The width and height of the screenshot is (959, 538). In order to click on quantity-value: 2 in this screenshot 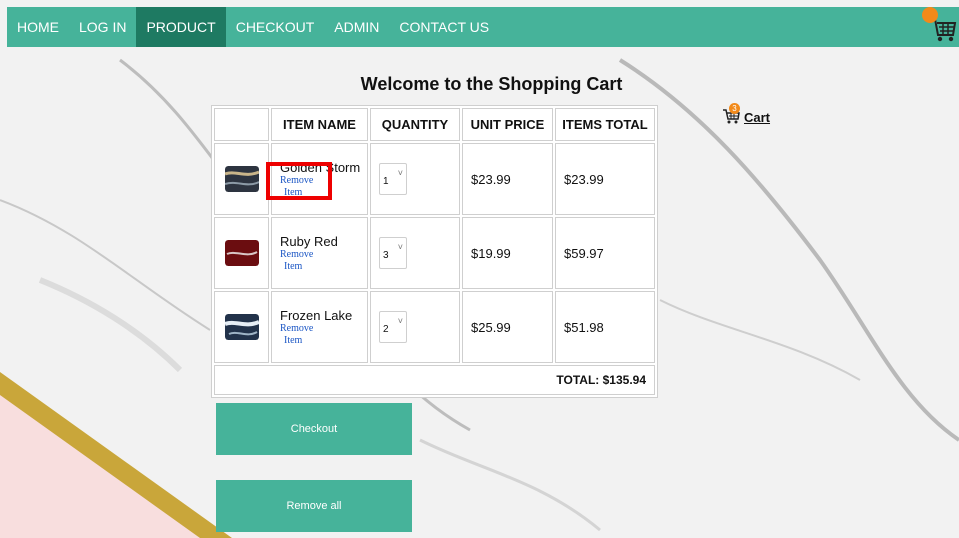, I will do `click(386, 329)`.